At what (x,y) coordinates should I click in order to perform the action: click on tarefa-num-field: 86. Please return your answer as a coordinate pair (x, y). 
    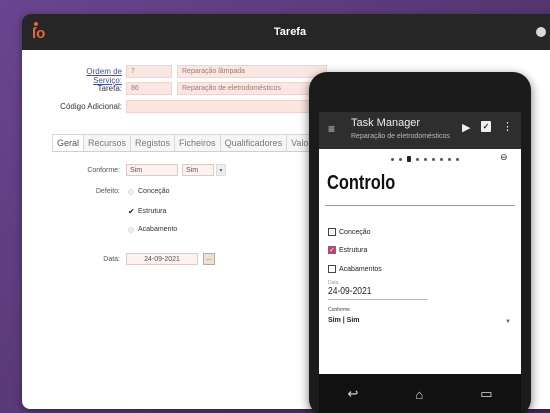
    Looking at the image, I should click on (149, 88).